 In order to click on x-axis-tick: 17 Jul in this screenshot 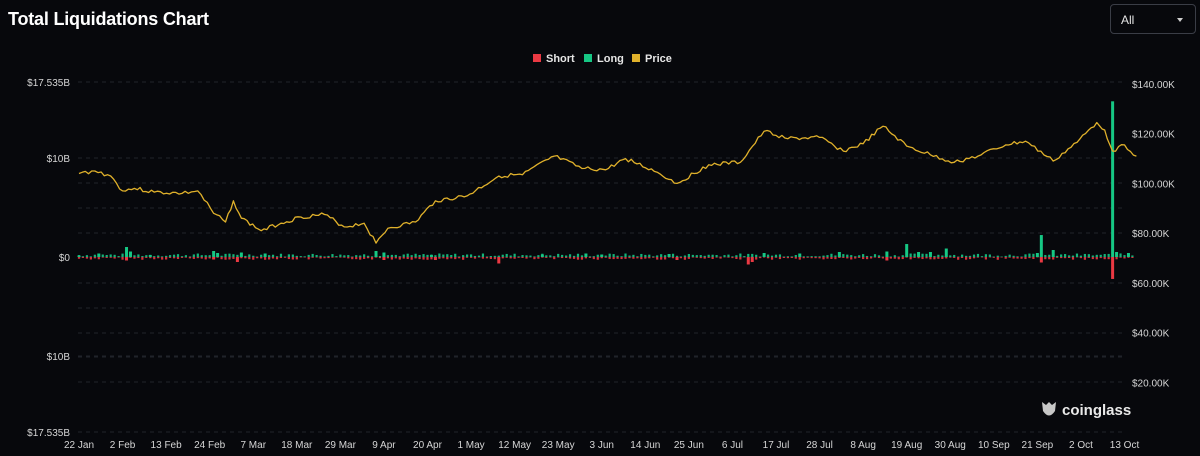, I will do `click(776, 445)`.